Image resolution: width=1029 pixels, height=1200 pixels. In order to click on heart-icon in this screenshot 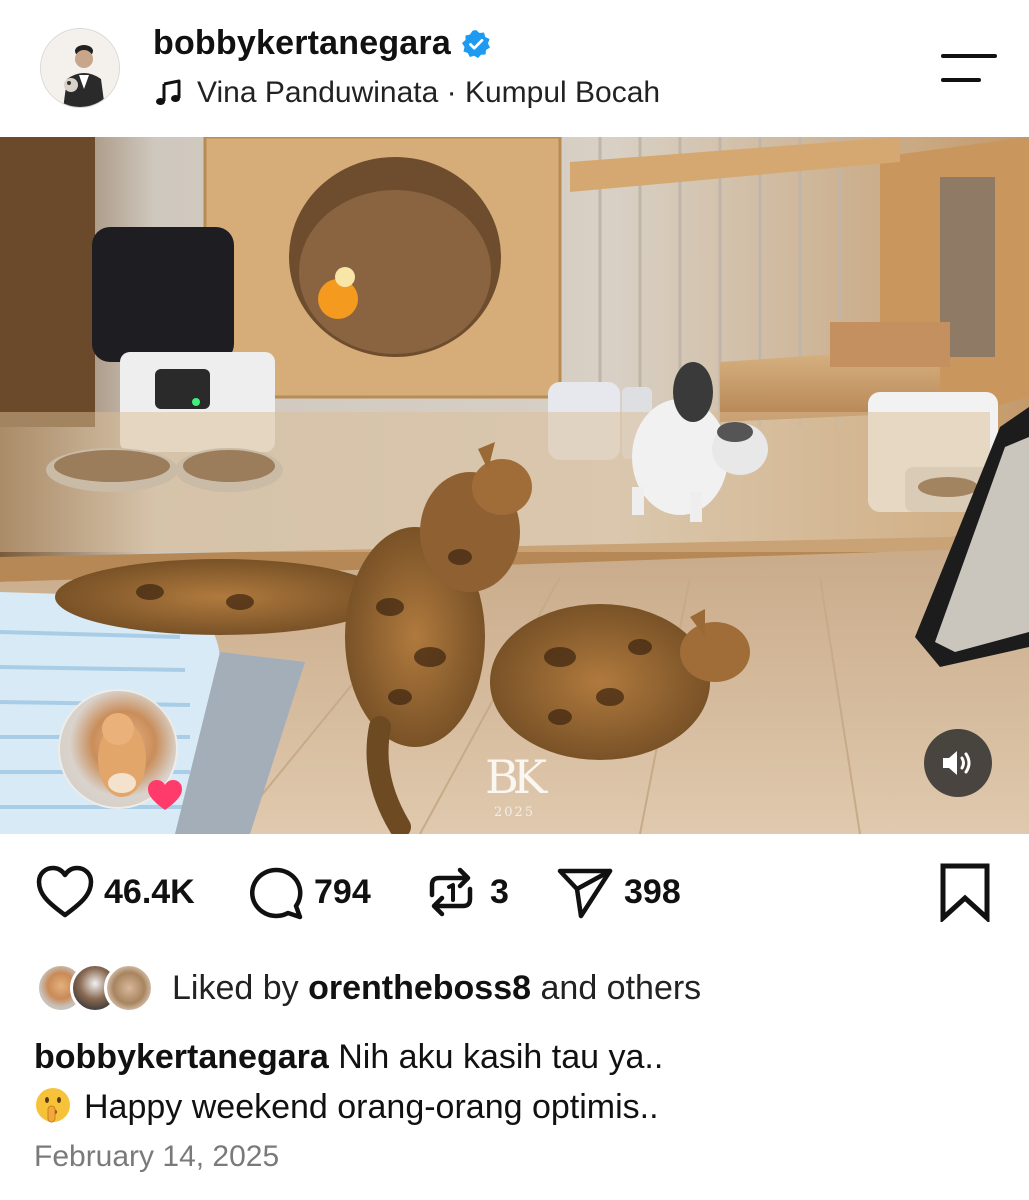, I will do `click(65, 892)`.